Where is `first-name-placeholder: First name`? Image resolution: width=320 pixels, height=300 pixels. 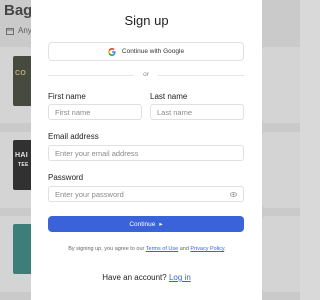 first-name-placeholder: First name is located at coordinates (73, 112).